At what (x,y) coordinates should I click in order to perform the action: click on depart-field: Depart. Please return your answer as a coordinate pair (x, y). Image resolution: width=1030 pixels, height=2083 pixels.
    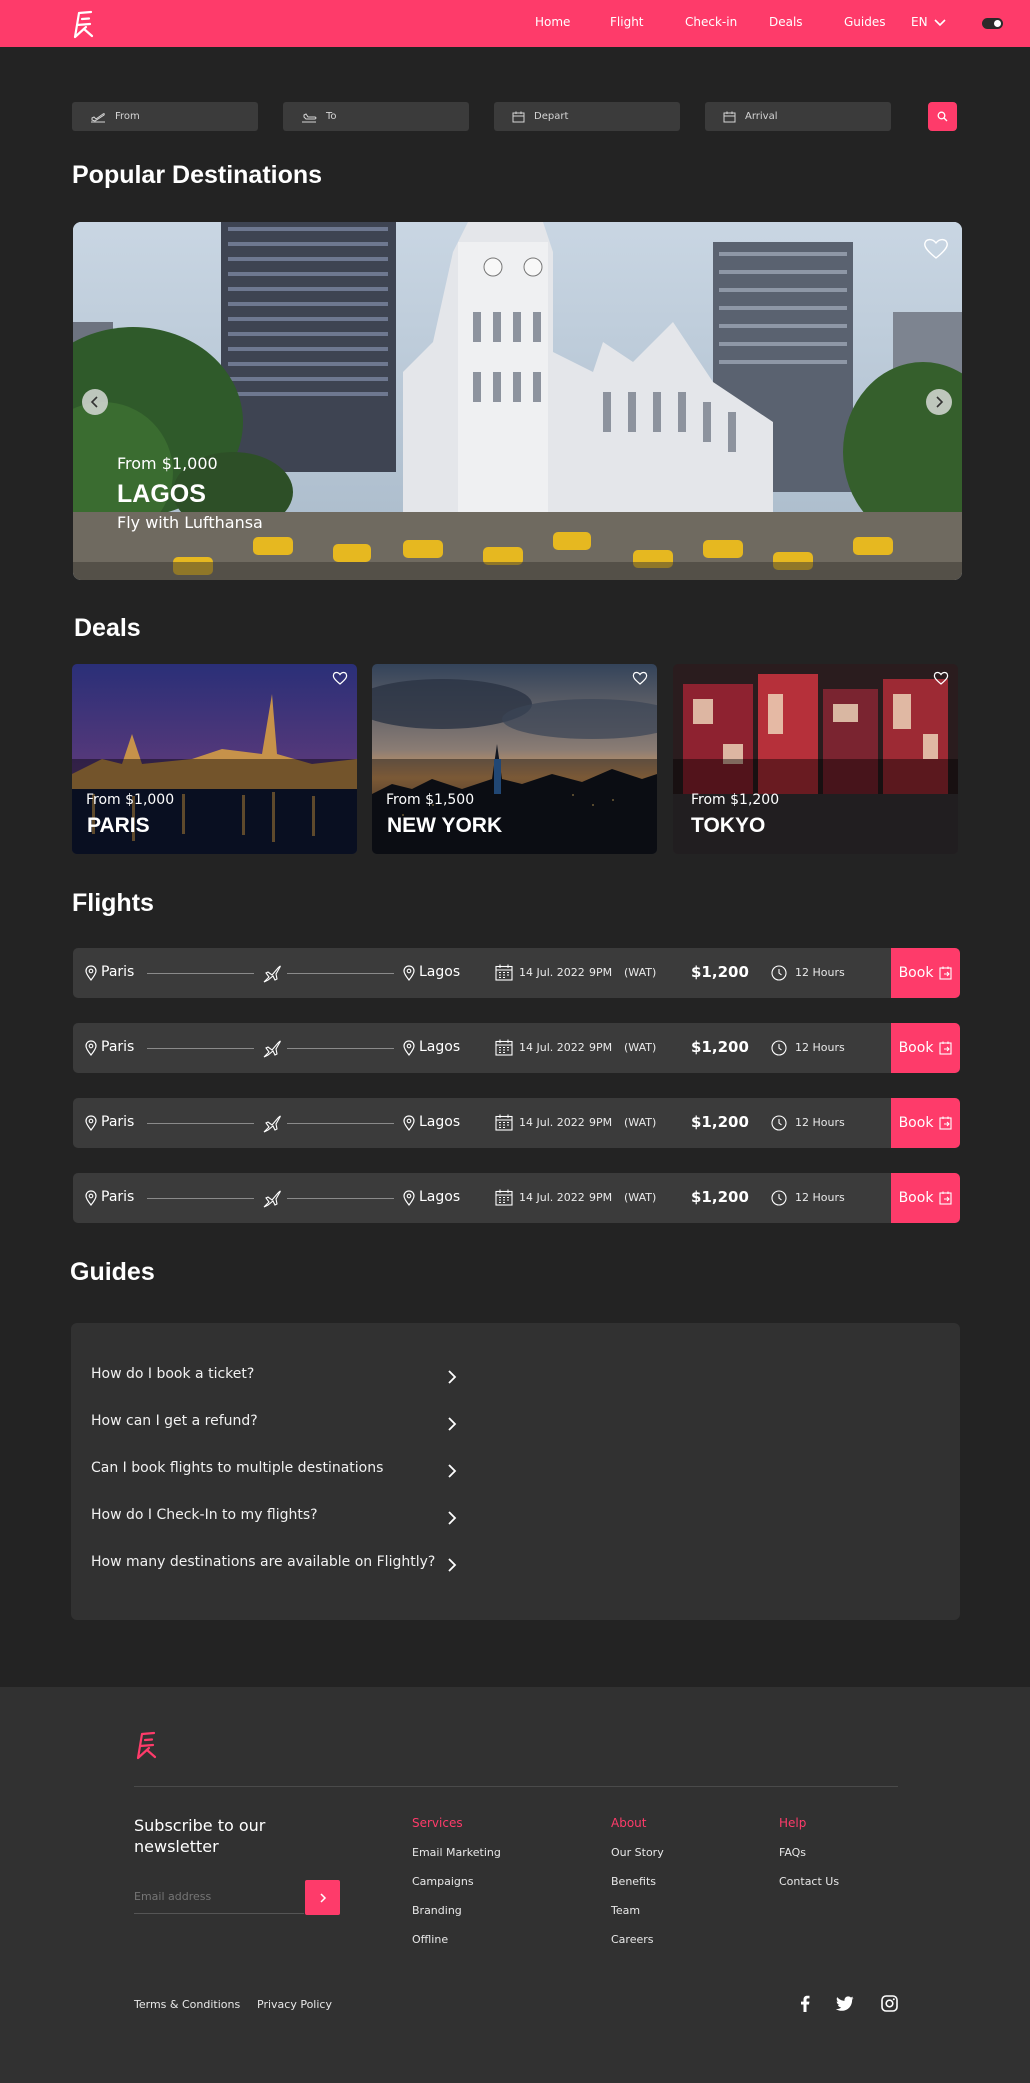
    Looking at the image, I should click on (587, 116).